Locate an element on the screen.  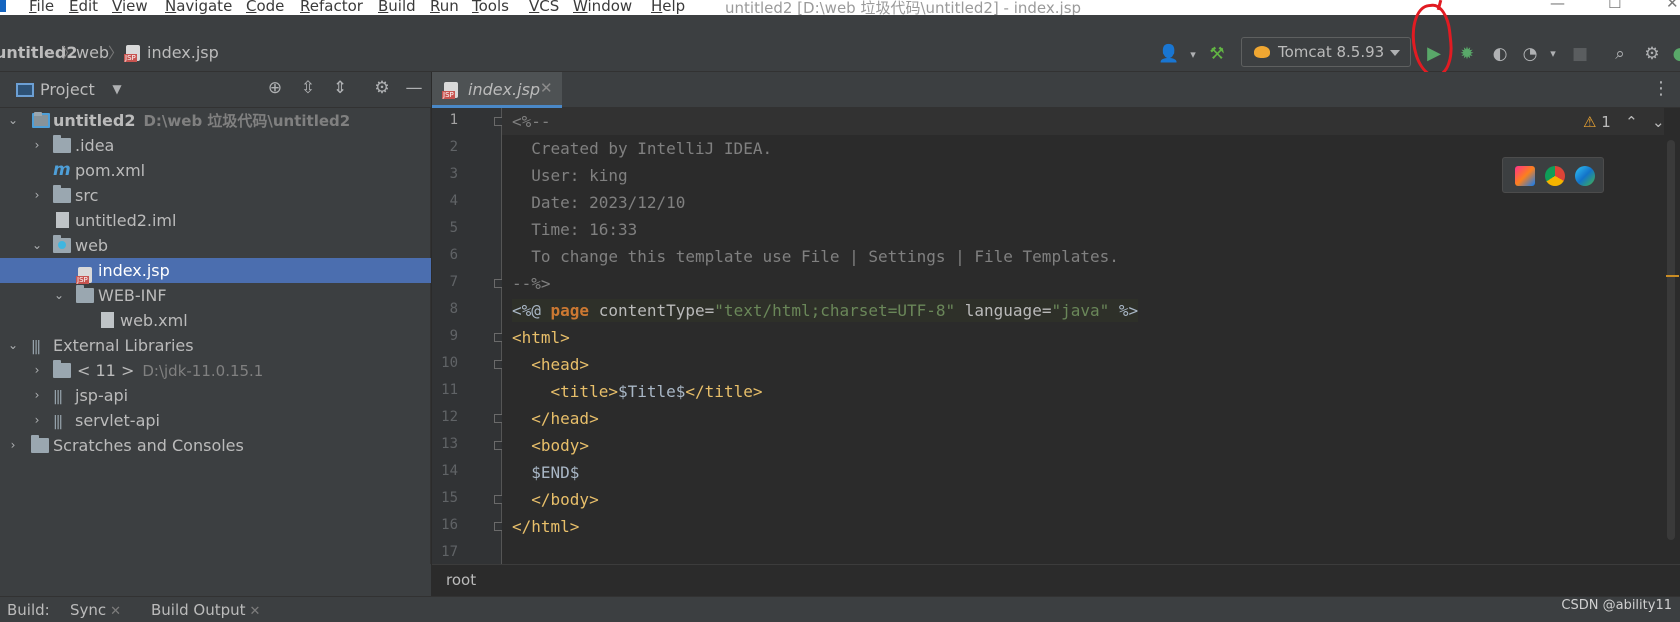
hide-icon: — is located at coordinates (414, 88).